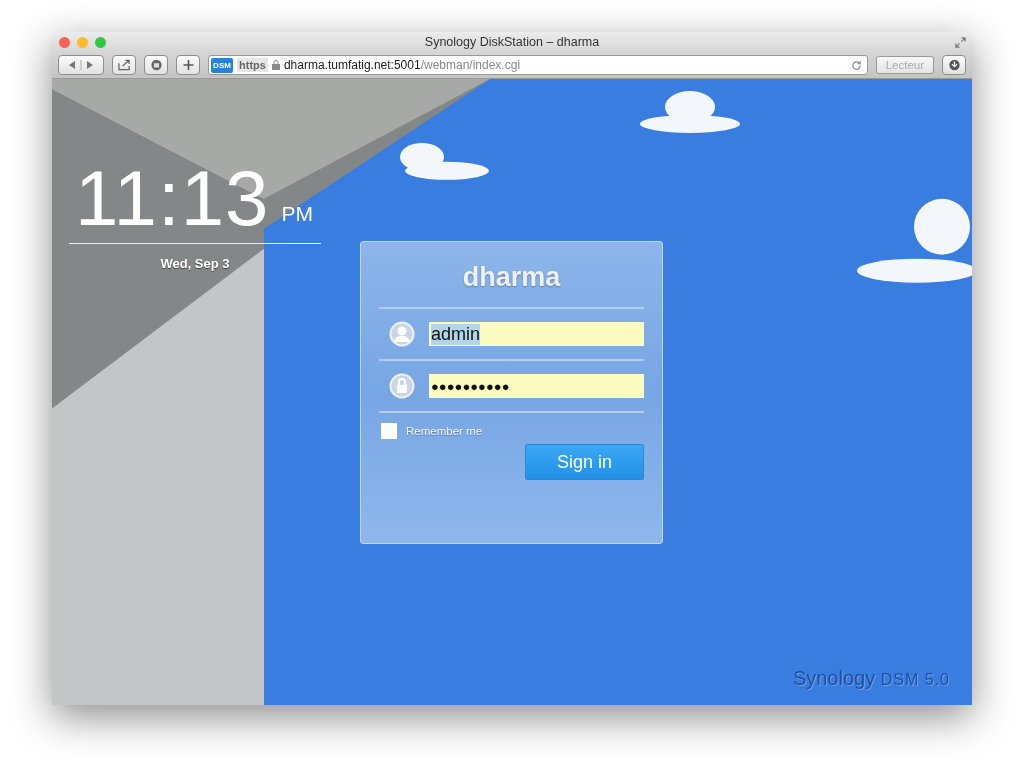 This screenshot has height=777, width=1024. What do you see at coordinates (536, 386) in the screenshot?
I see `password-field: ●●●●●●●●●●` at bounding box center [536, 386].